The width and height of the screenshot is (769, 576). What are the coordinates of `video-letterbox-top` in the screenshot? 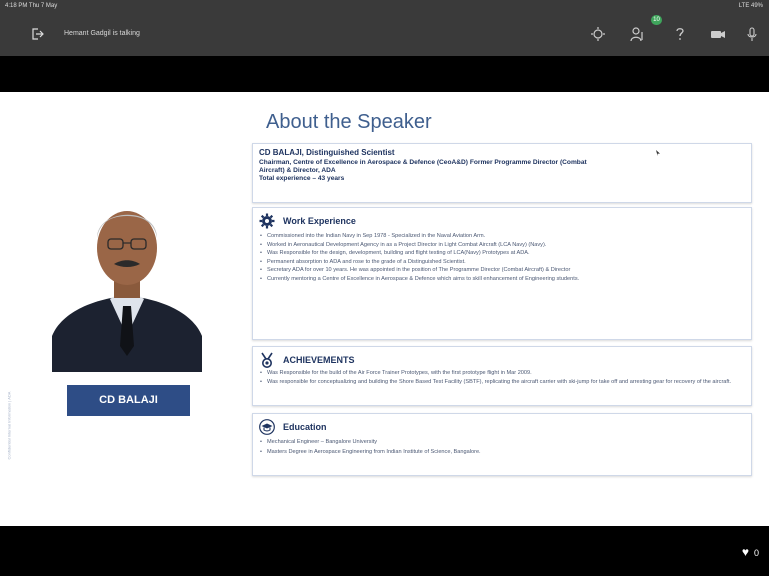 It's located at (384, 74).